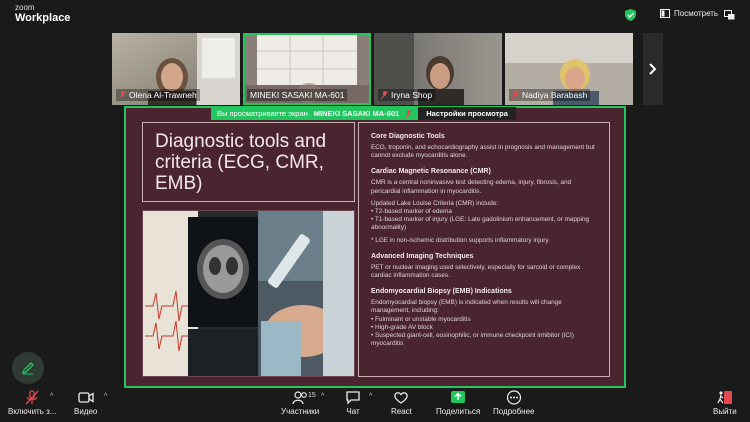 This screenshot has height=422, width=750. Describe the element at coordinates (422, 256) in the screenshot. I see `section-title-advanced-imaging: Advanced Imaging Techniques` at that location.